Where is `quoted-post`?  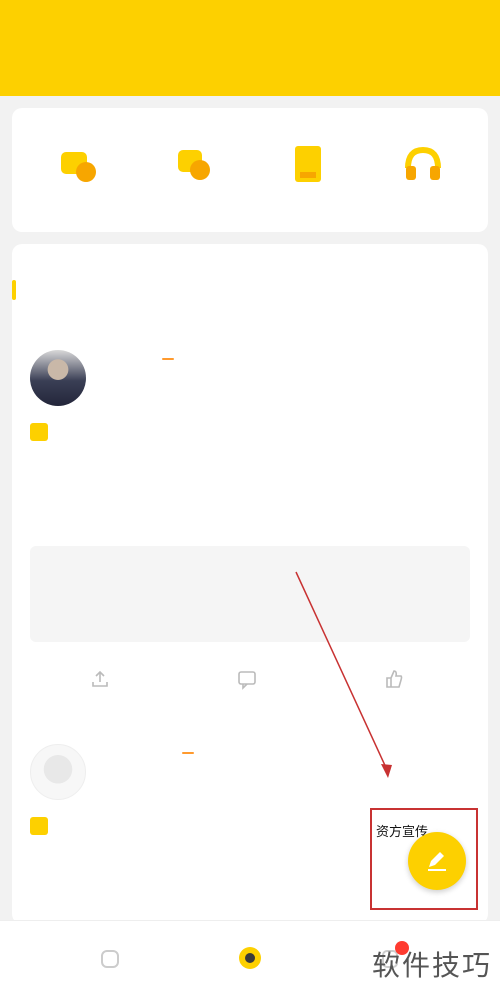 quoted-post is located at coordinates (250, 594).